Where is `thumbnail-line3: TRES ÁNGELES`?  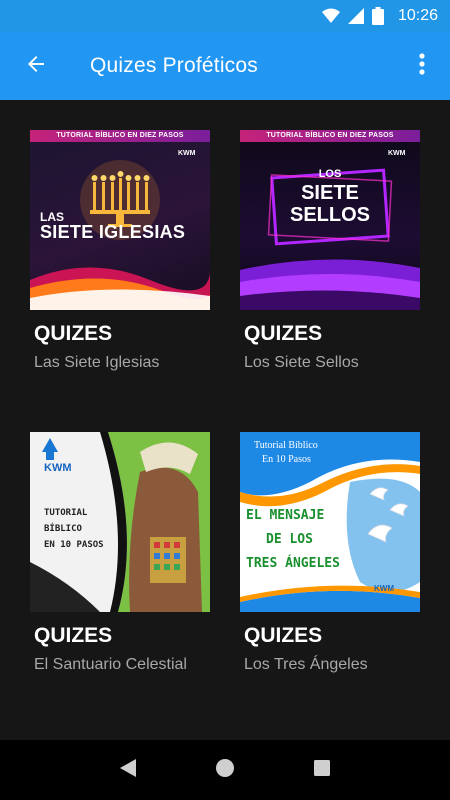 thumbnail-line3: TRES ÁNGELES is located at coordinates (293, 563).